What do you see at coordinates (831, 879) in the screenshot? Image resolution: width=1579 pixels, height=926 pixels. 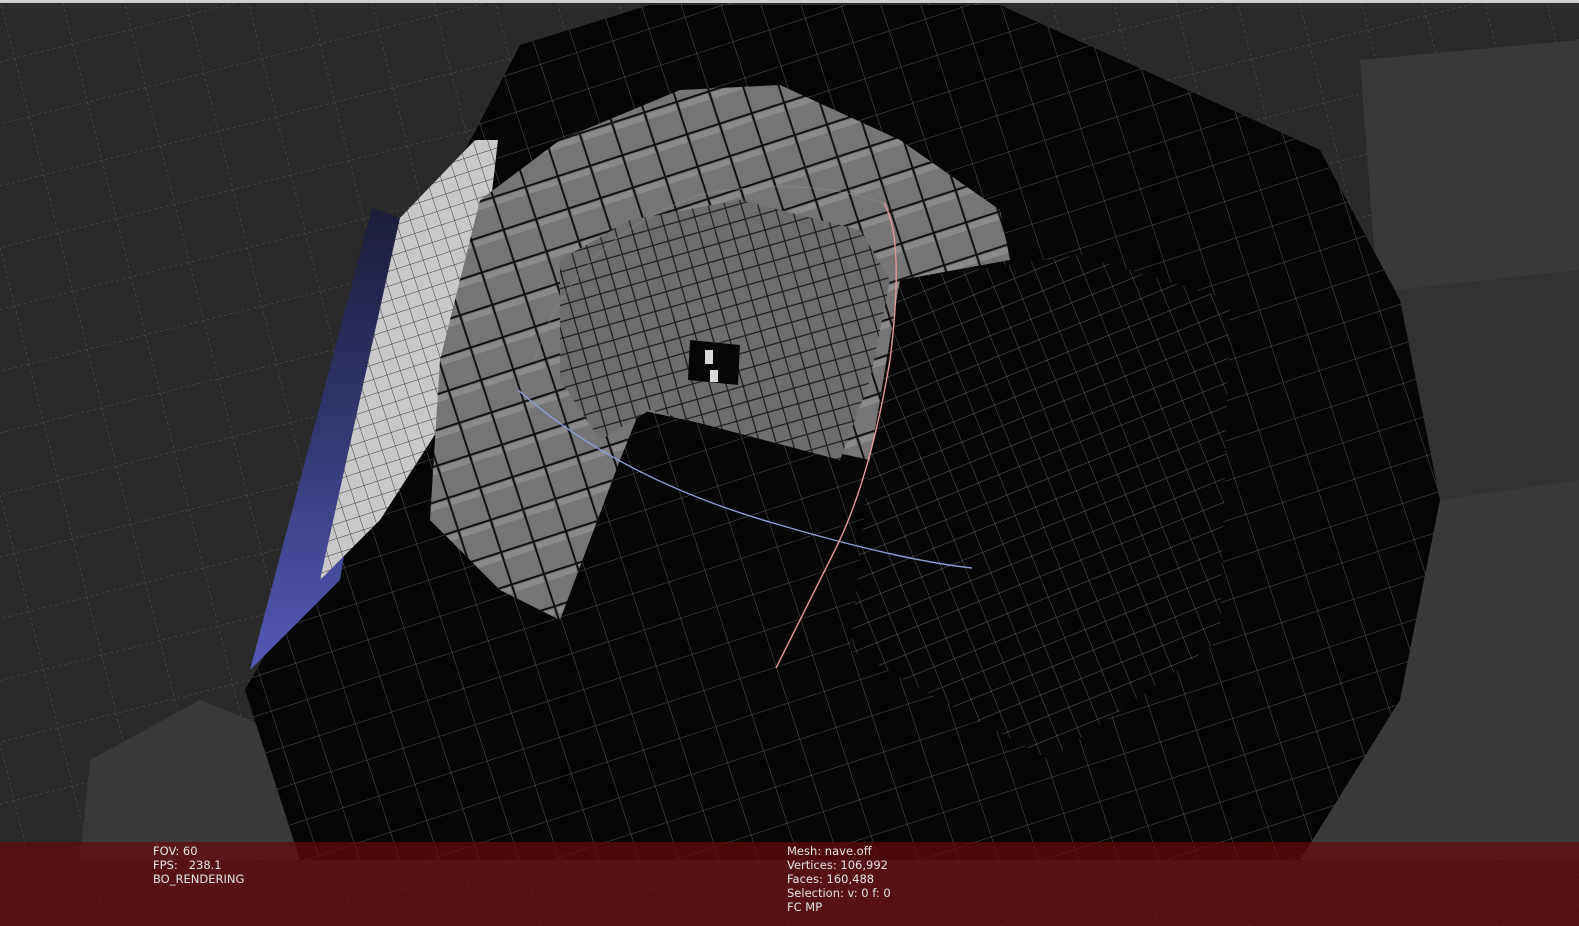 I see `faces-readout: Faces: 160,488` at bounding box center [831, 879].